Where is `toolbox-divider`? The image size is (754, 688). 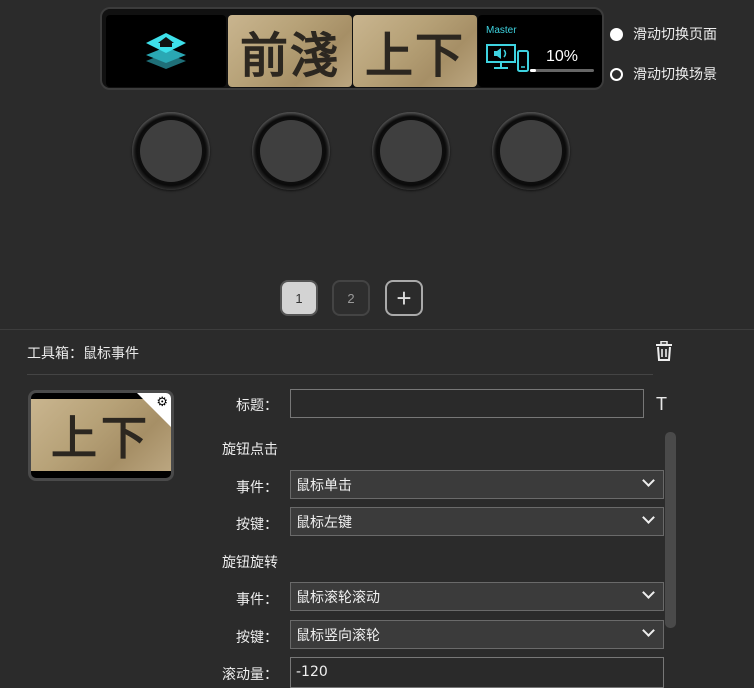 toolbox-divider is located at coordinates (340, 374).